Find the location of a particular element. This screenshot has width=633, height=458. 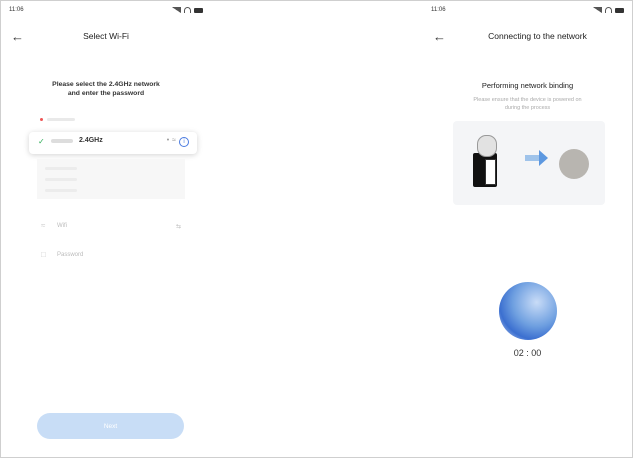

network-list is located at coordinates (109, 120).